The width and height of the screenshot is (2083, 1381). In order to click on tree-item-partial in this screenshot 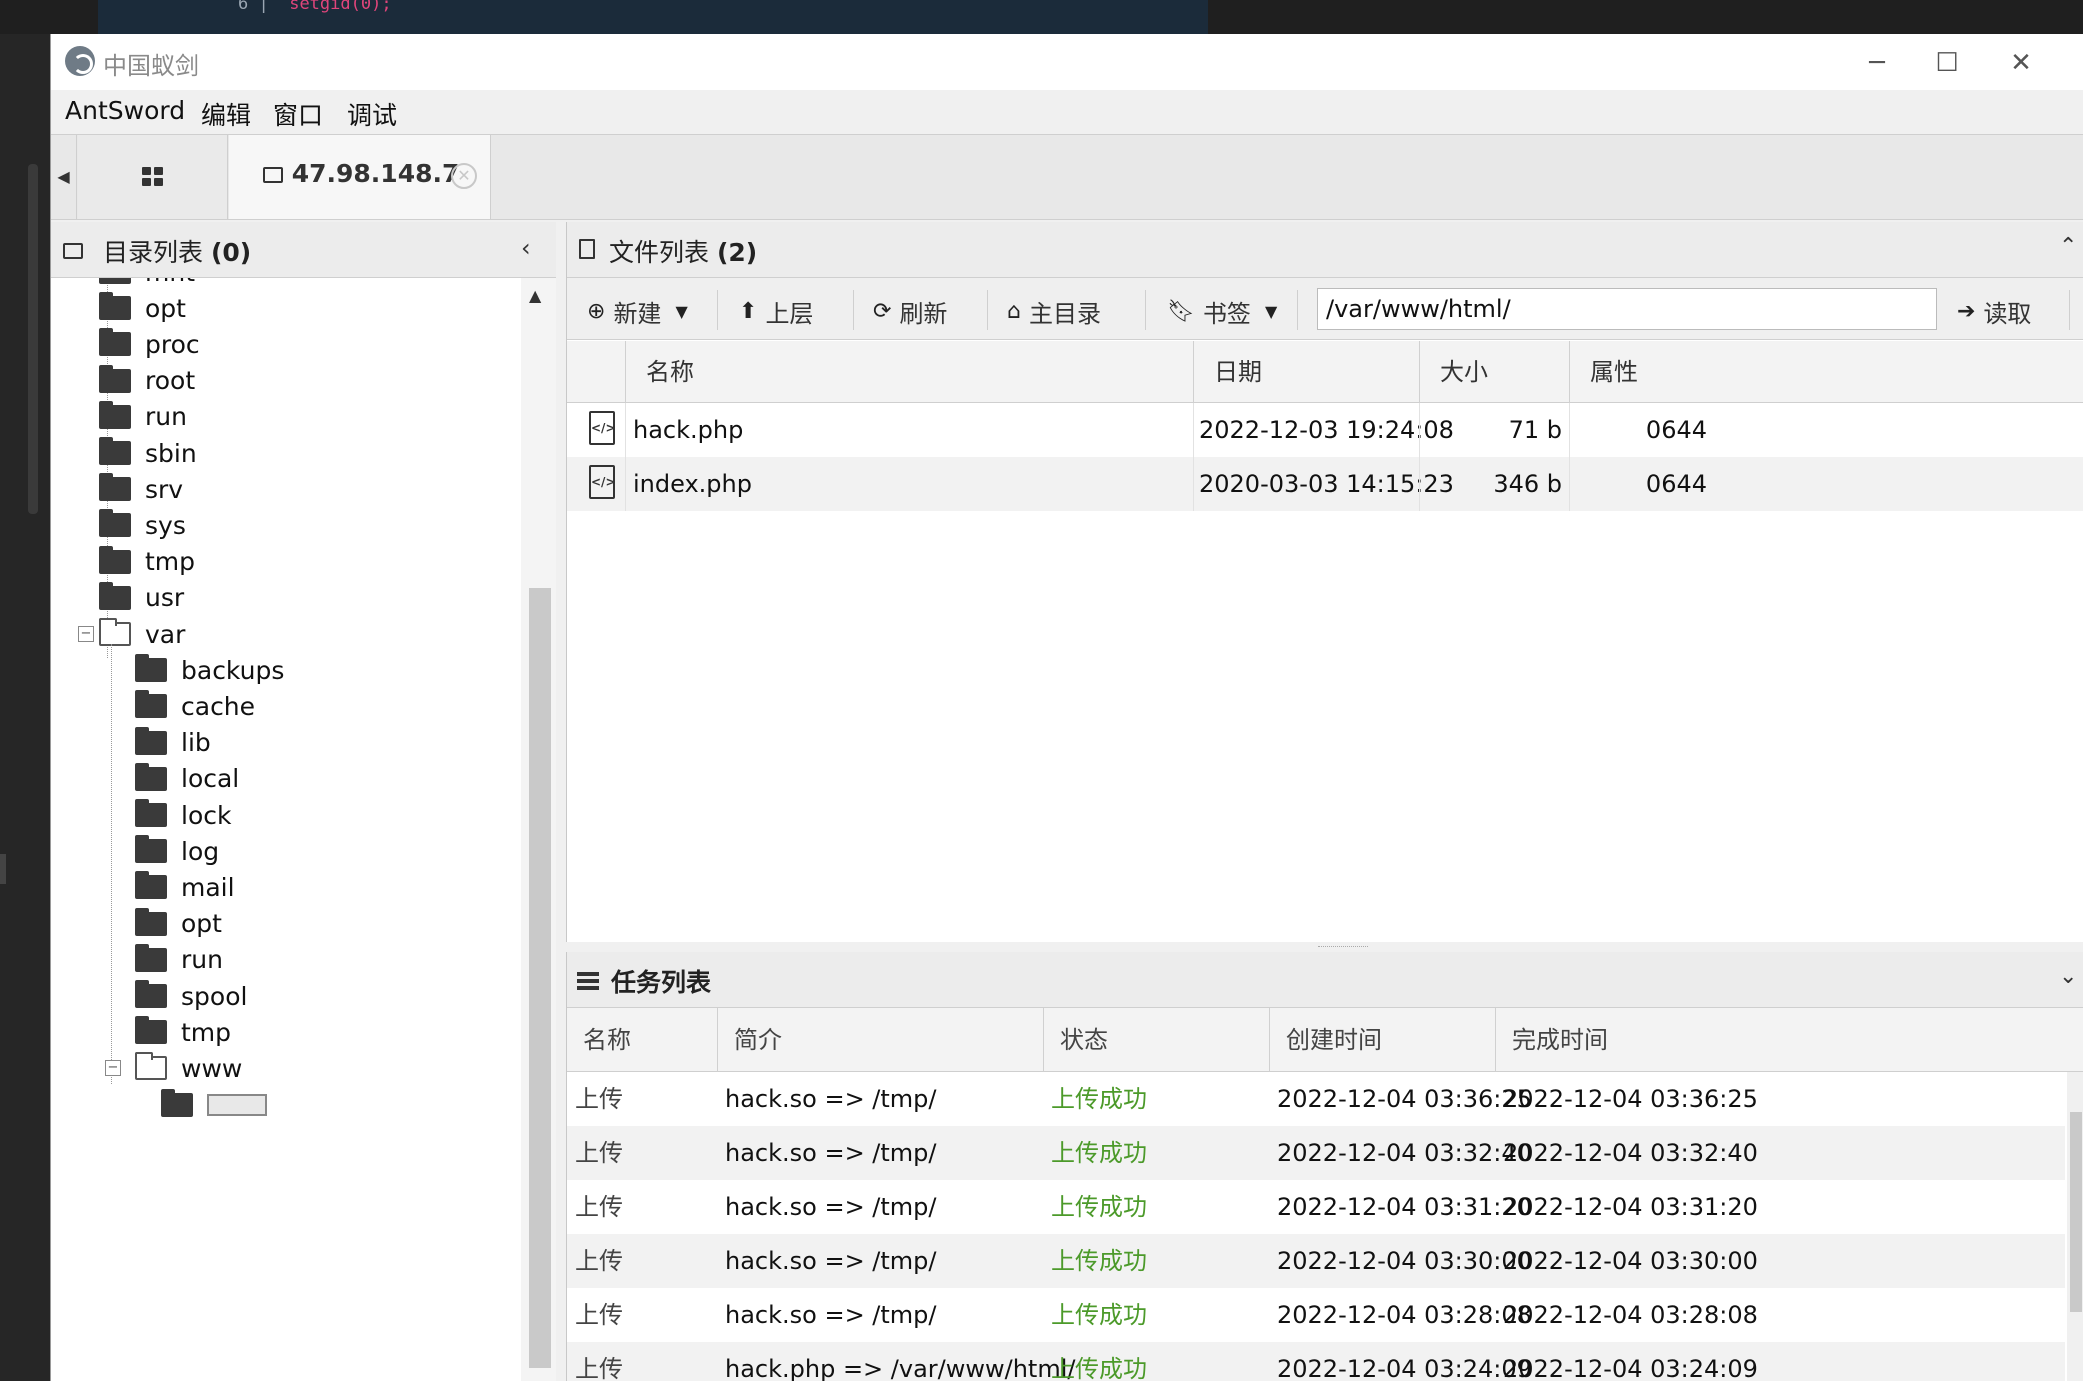, I will do `click(214, 1105)`.